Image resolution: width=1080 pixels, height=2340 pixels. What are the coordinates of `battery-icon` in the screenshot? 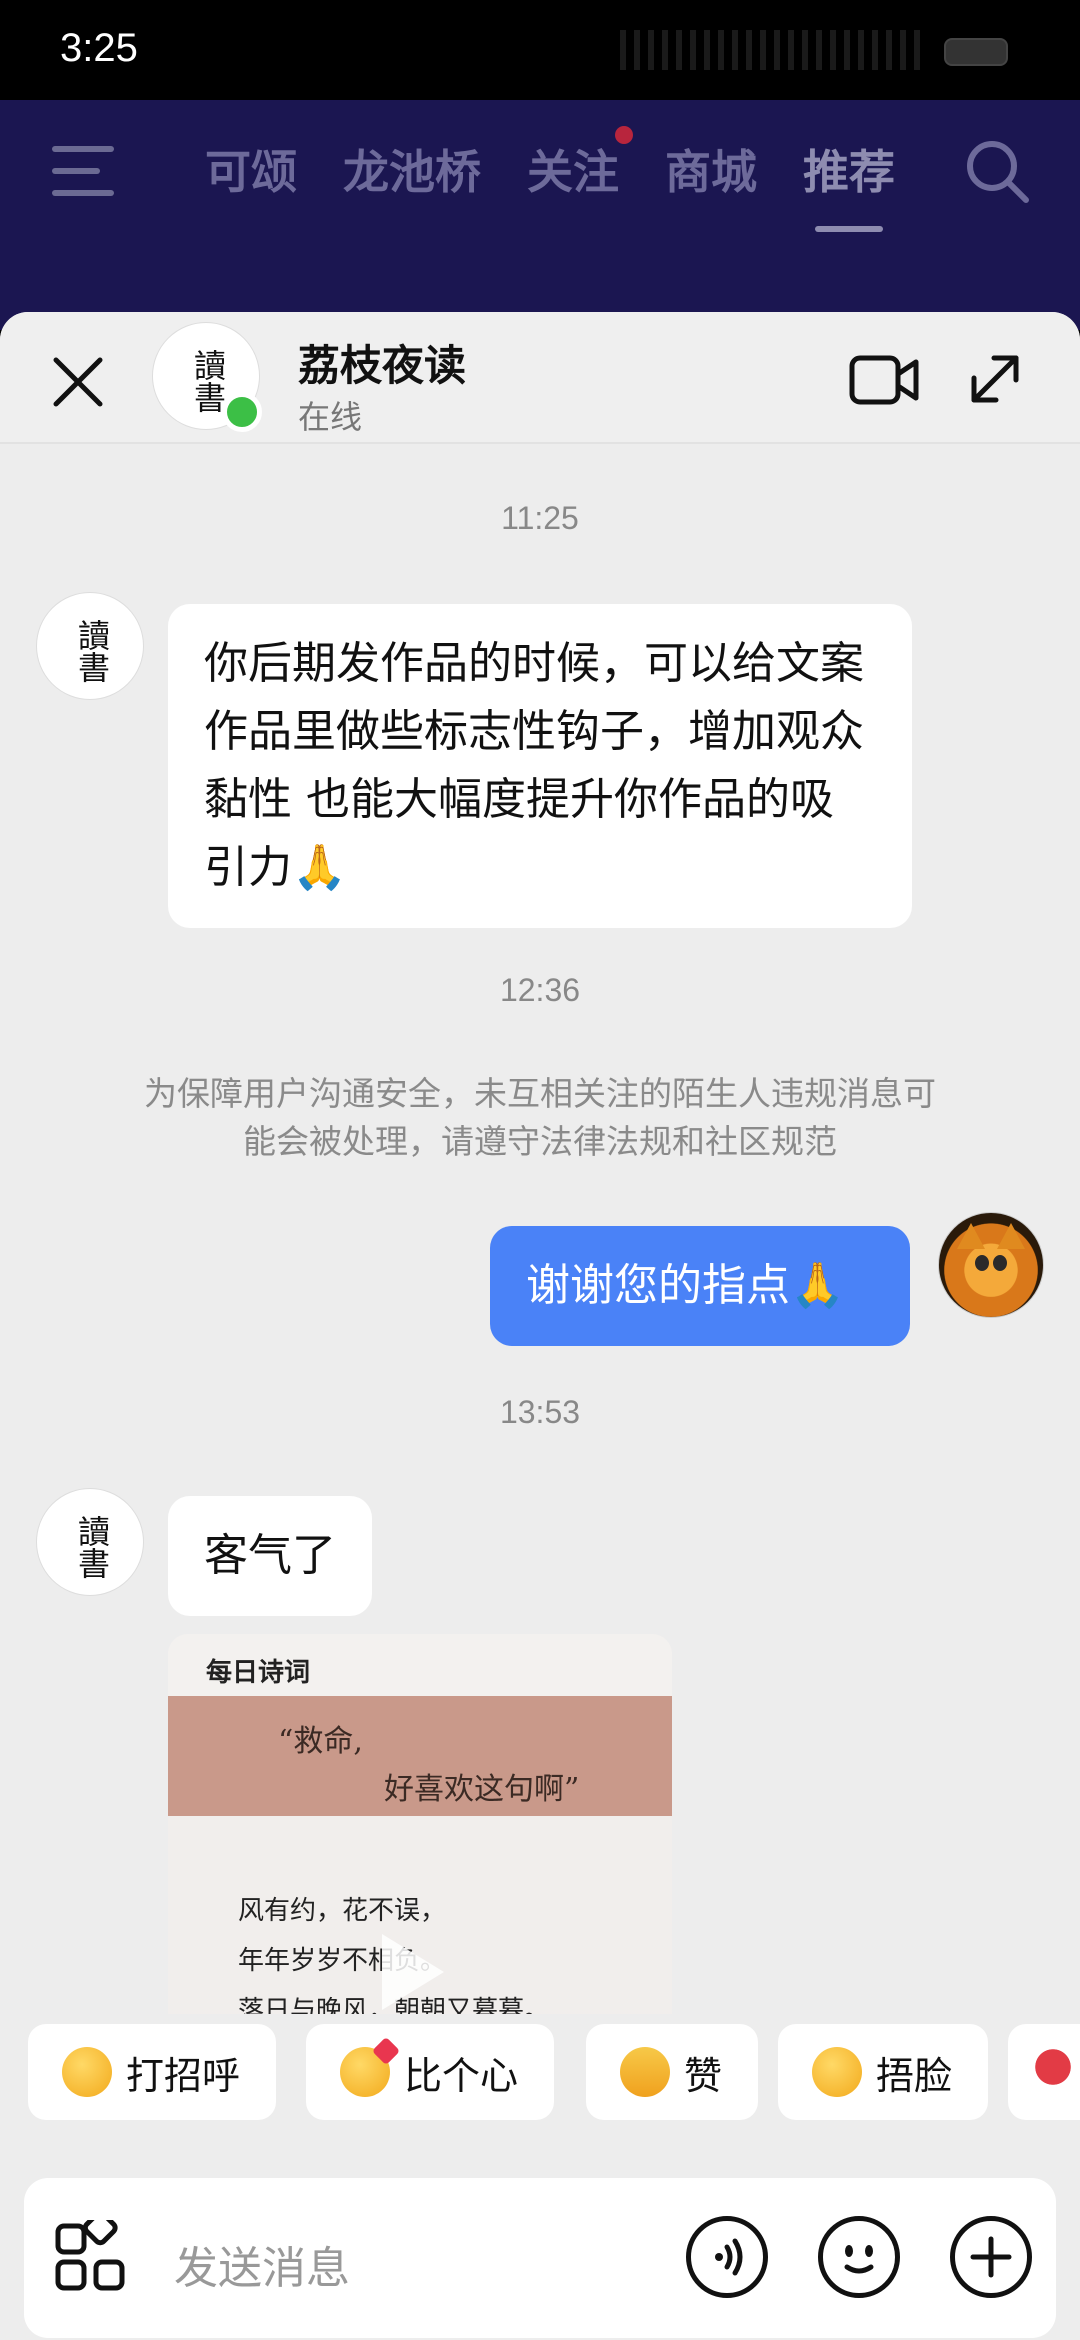 It's located at (976, 52).